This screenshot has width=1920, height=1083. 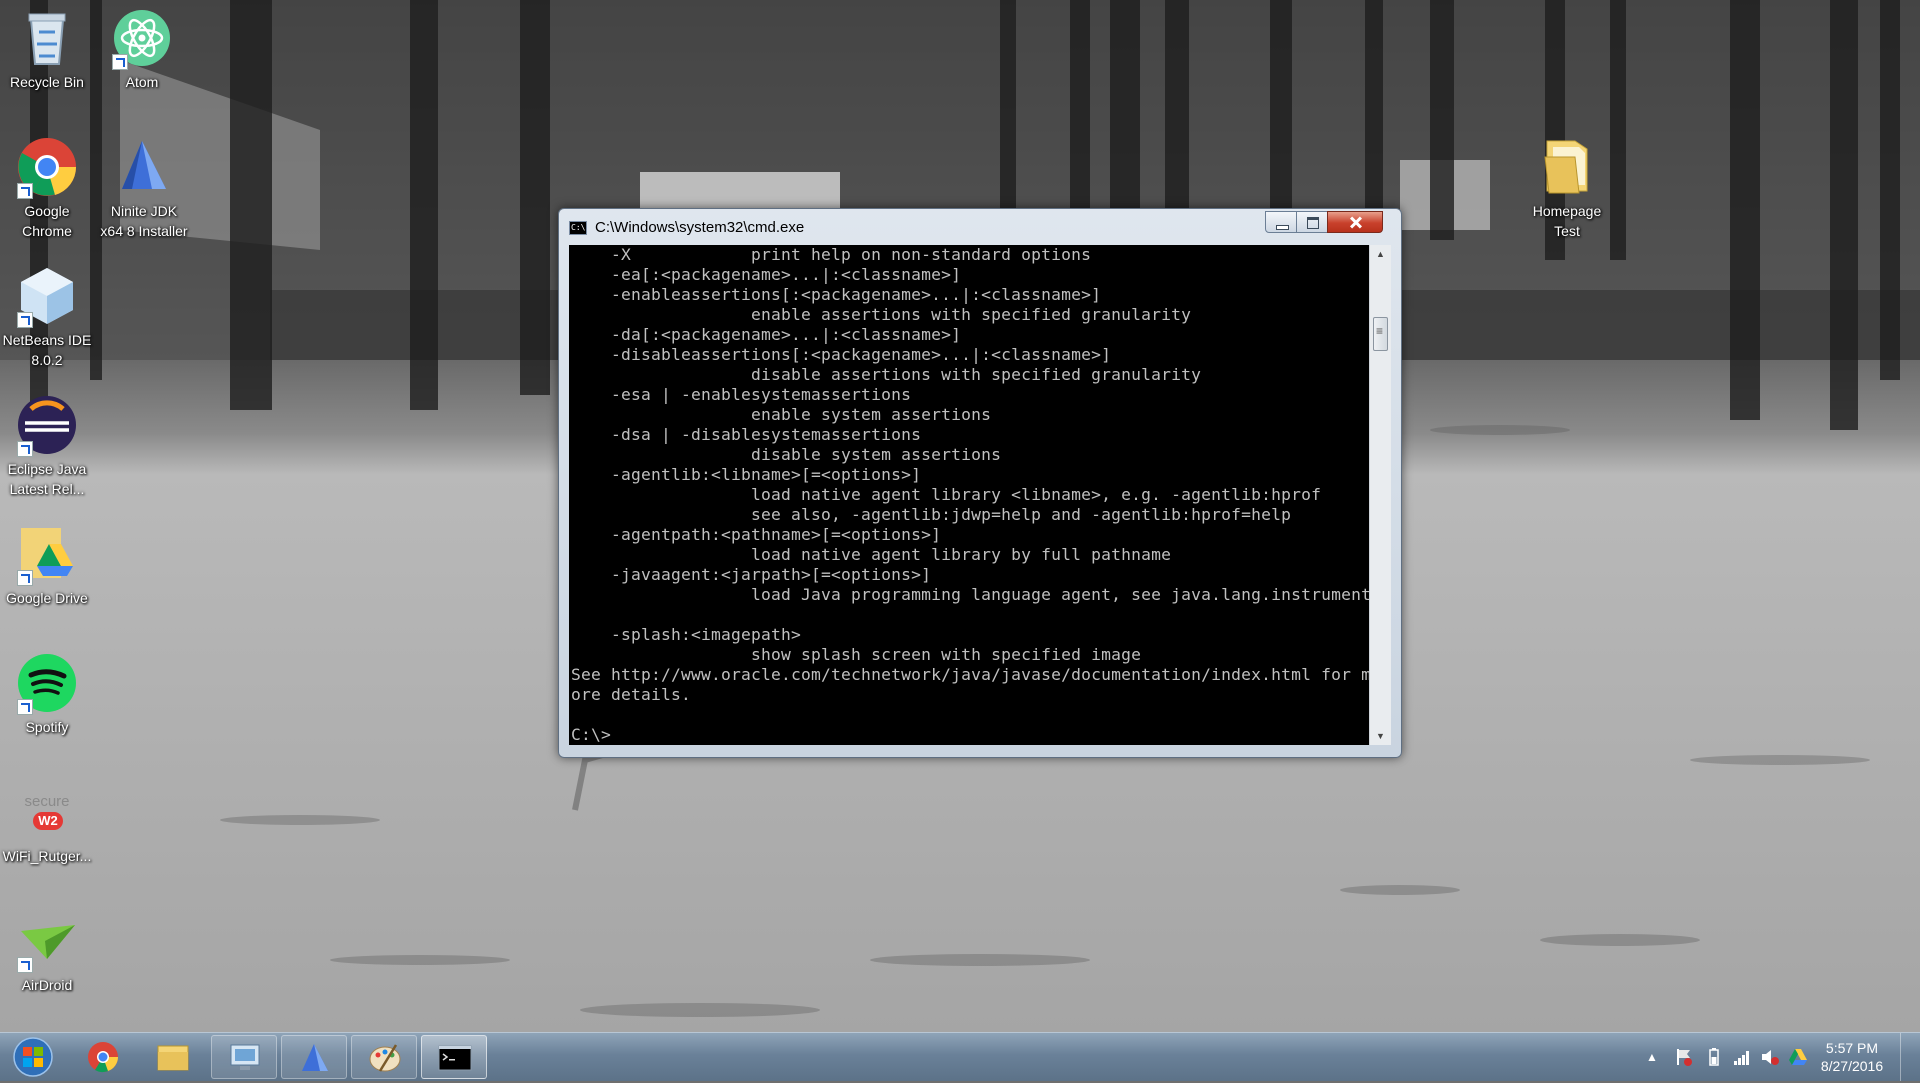 I want to click on scroll-up-arrow-icon: ▲, so click(x=1380, y=254).